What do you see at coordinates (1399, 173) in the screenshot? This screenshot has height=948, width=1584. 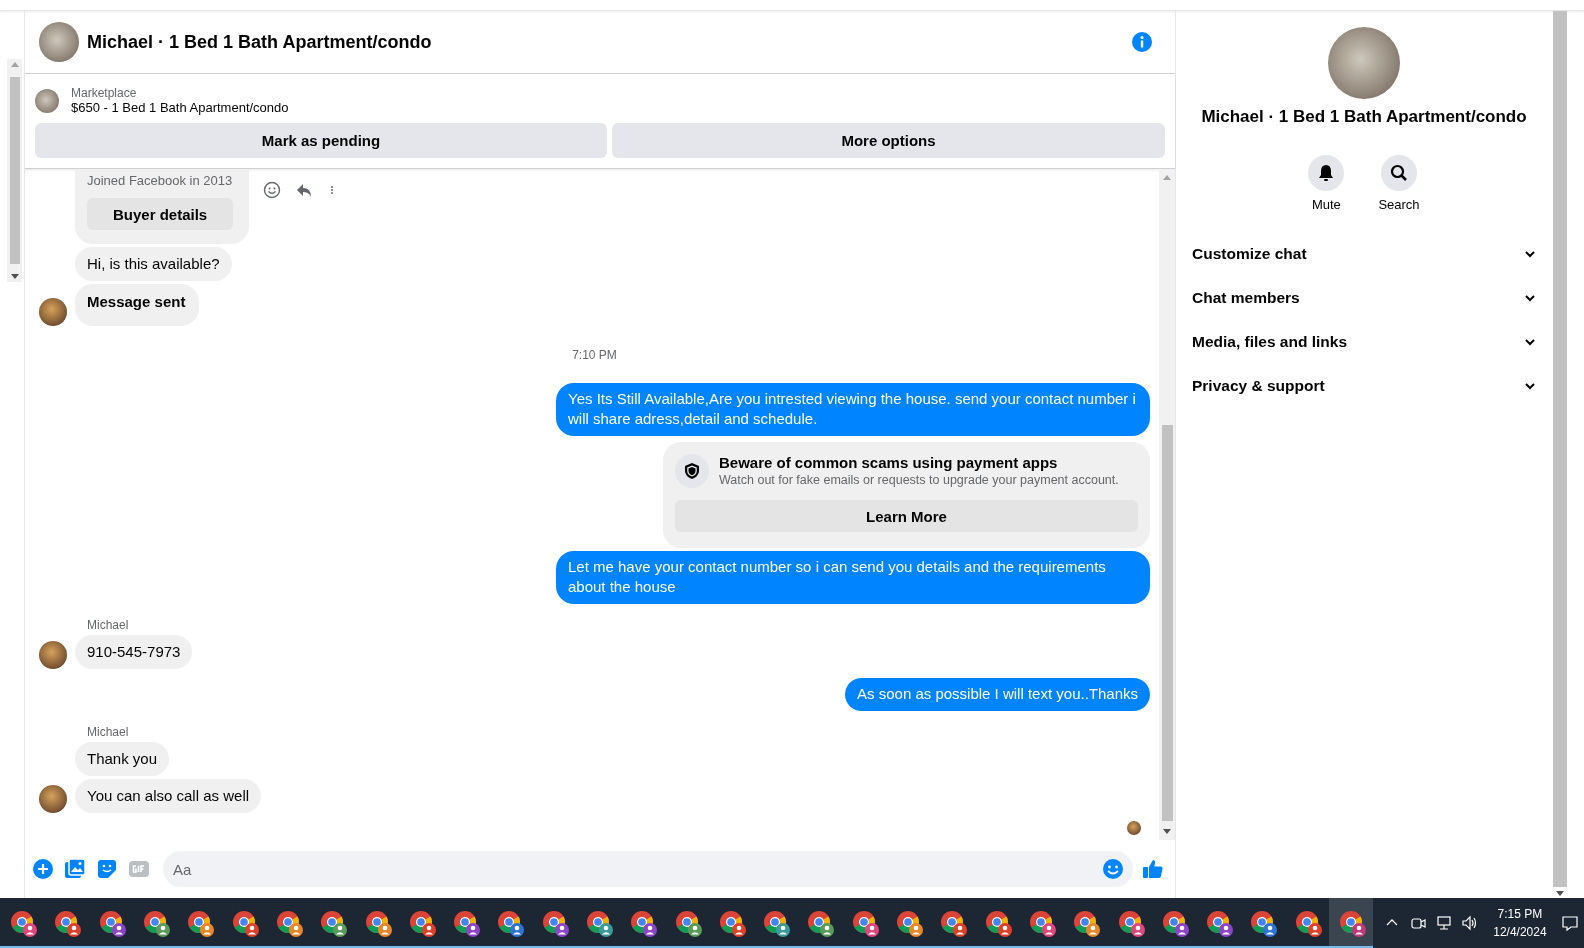 I see `search-icon` at bounding box center [1399, 173].